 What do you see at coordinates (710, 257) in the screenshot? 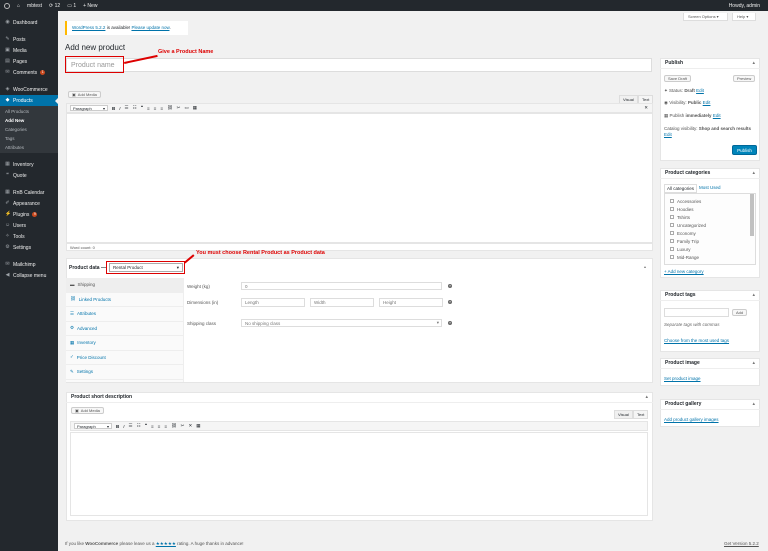
I see `category-item: Mid-Range` at bounding box center [710, 257].